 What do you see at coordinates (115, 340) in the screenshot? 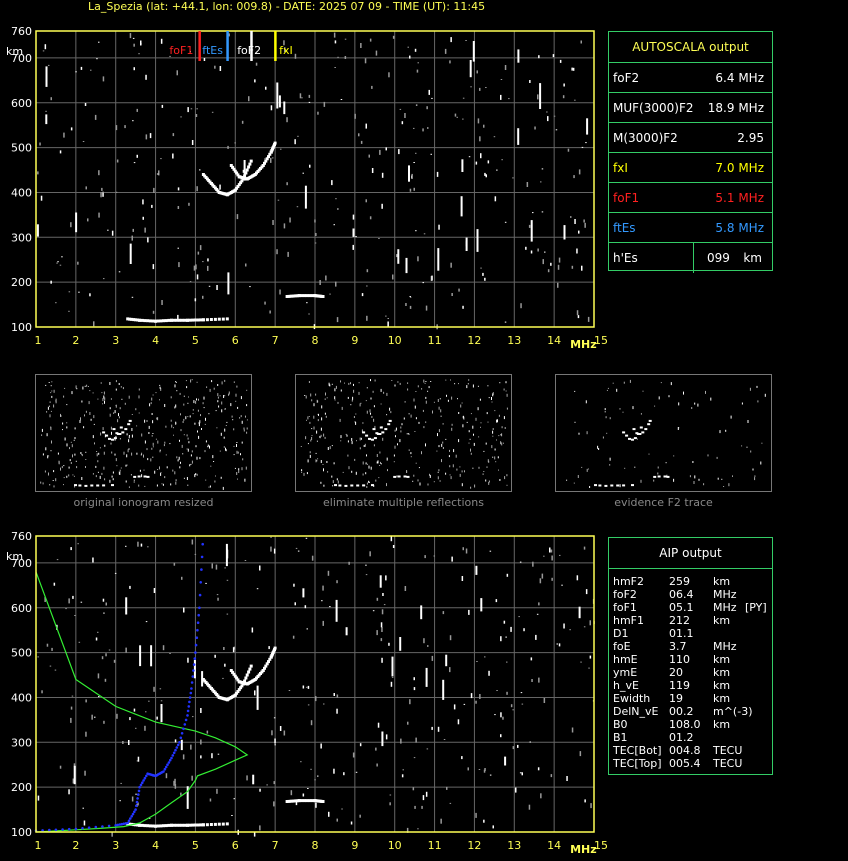
I see `x-tick-label: 3` at bounding box center [115, 340].